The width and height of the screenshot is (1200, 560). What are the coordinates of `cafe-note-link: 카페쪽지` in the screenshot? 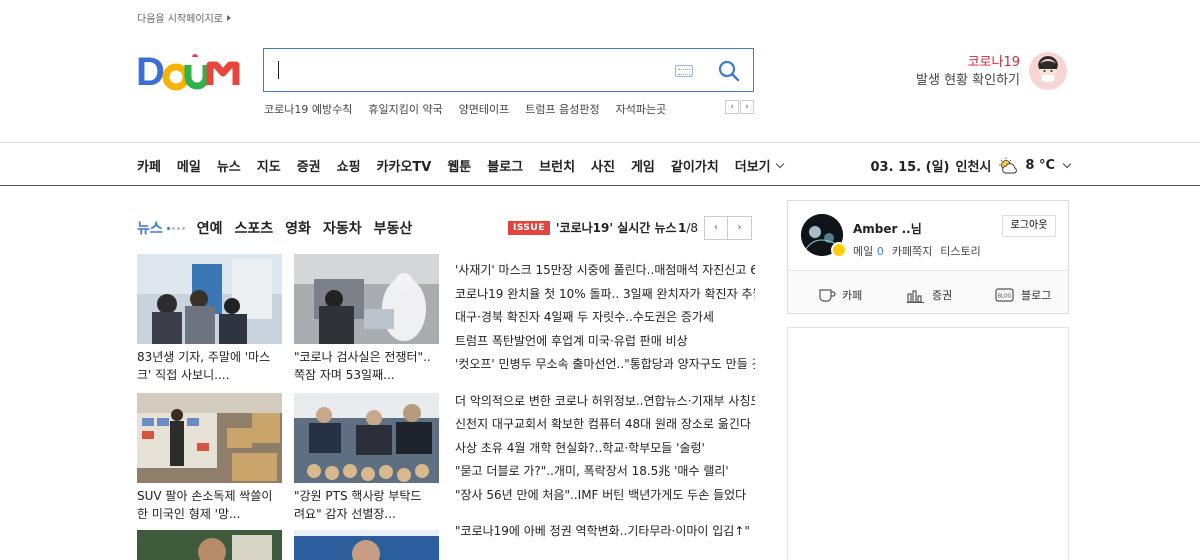 It's located at (912, 251).